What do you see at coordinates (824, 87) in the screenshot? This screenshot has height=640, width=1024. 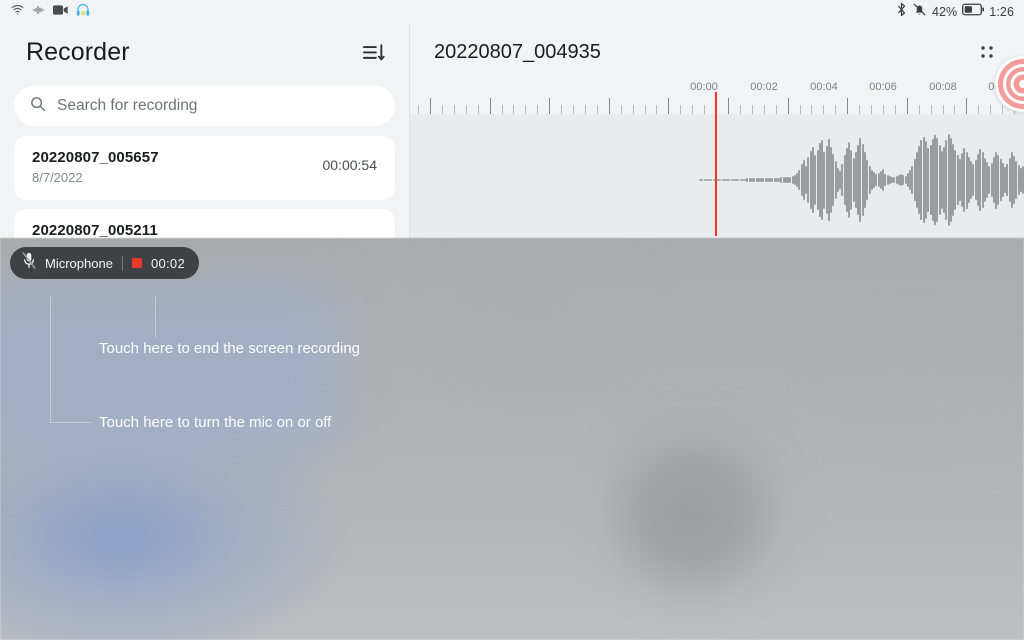 I see `timeline-label: 00:04` at bounding box center [824, 87].